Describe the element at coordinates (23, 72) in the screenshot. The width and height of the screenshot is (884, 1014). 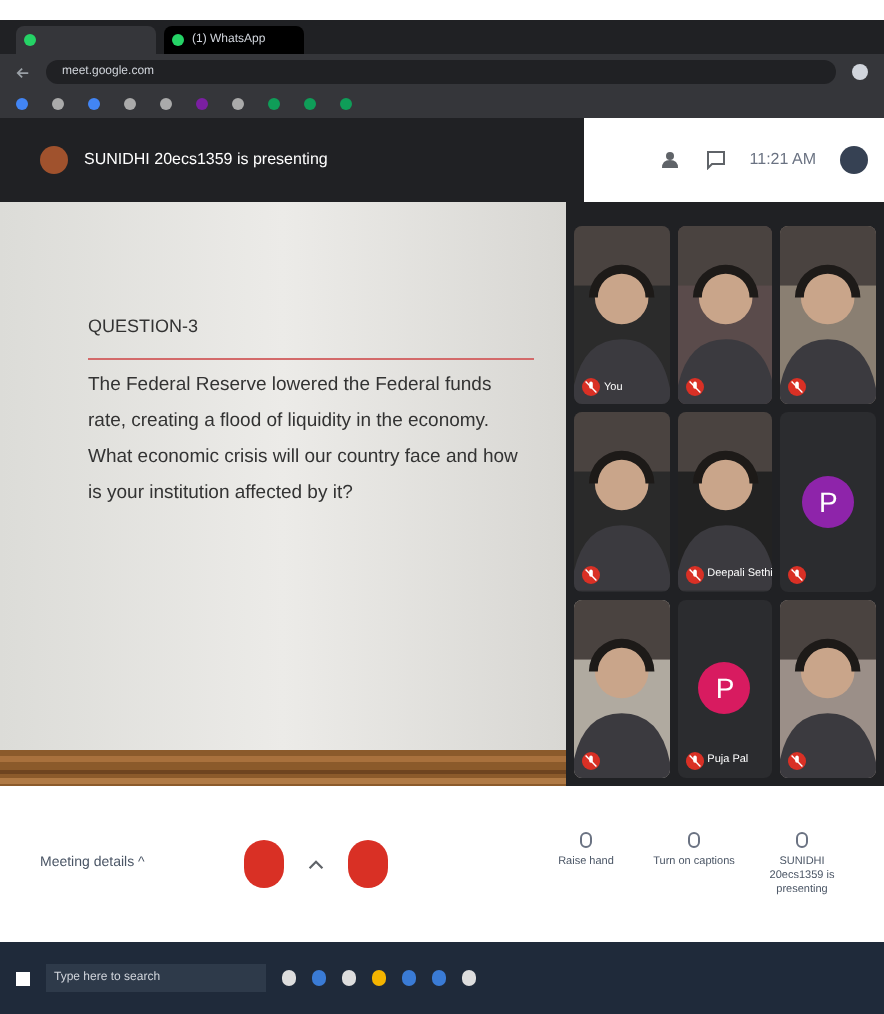
I see `back-icon` at that location.